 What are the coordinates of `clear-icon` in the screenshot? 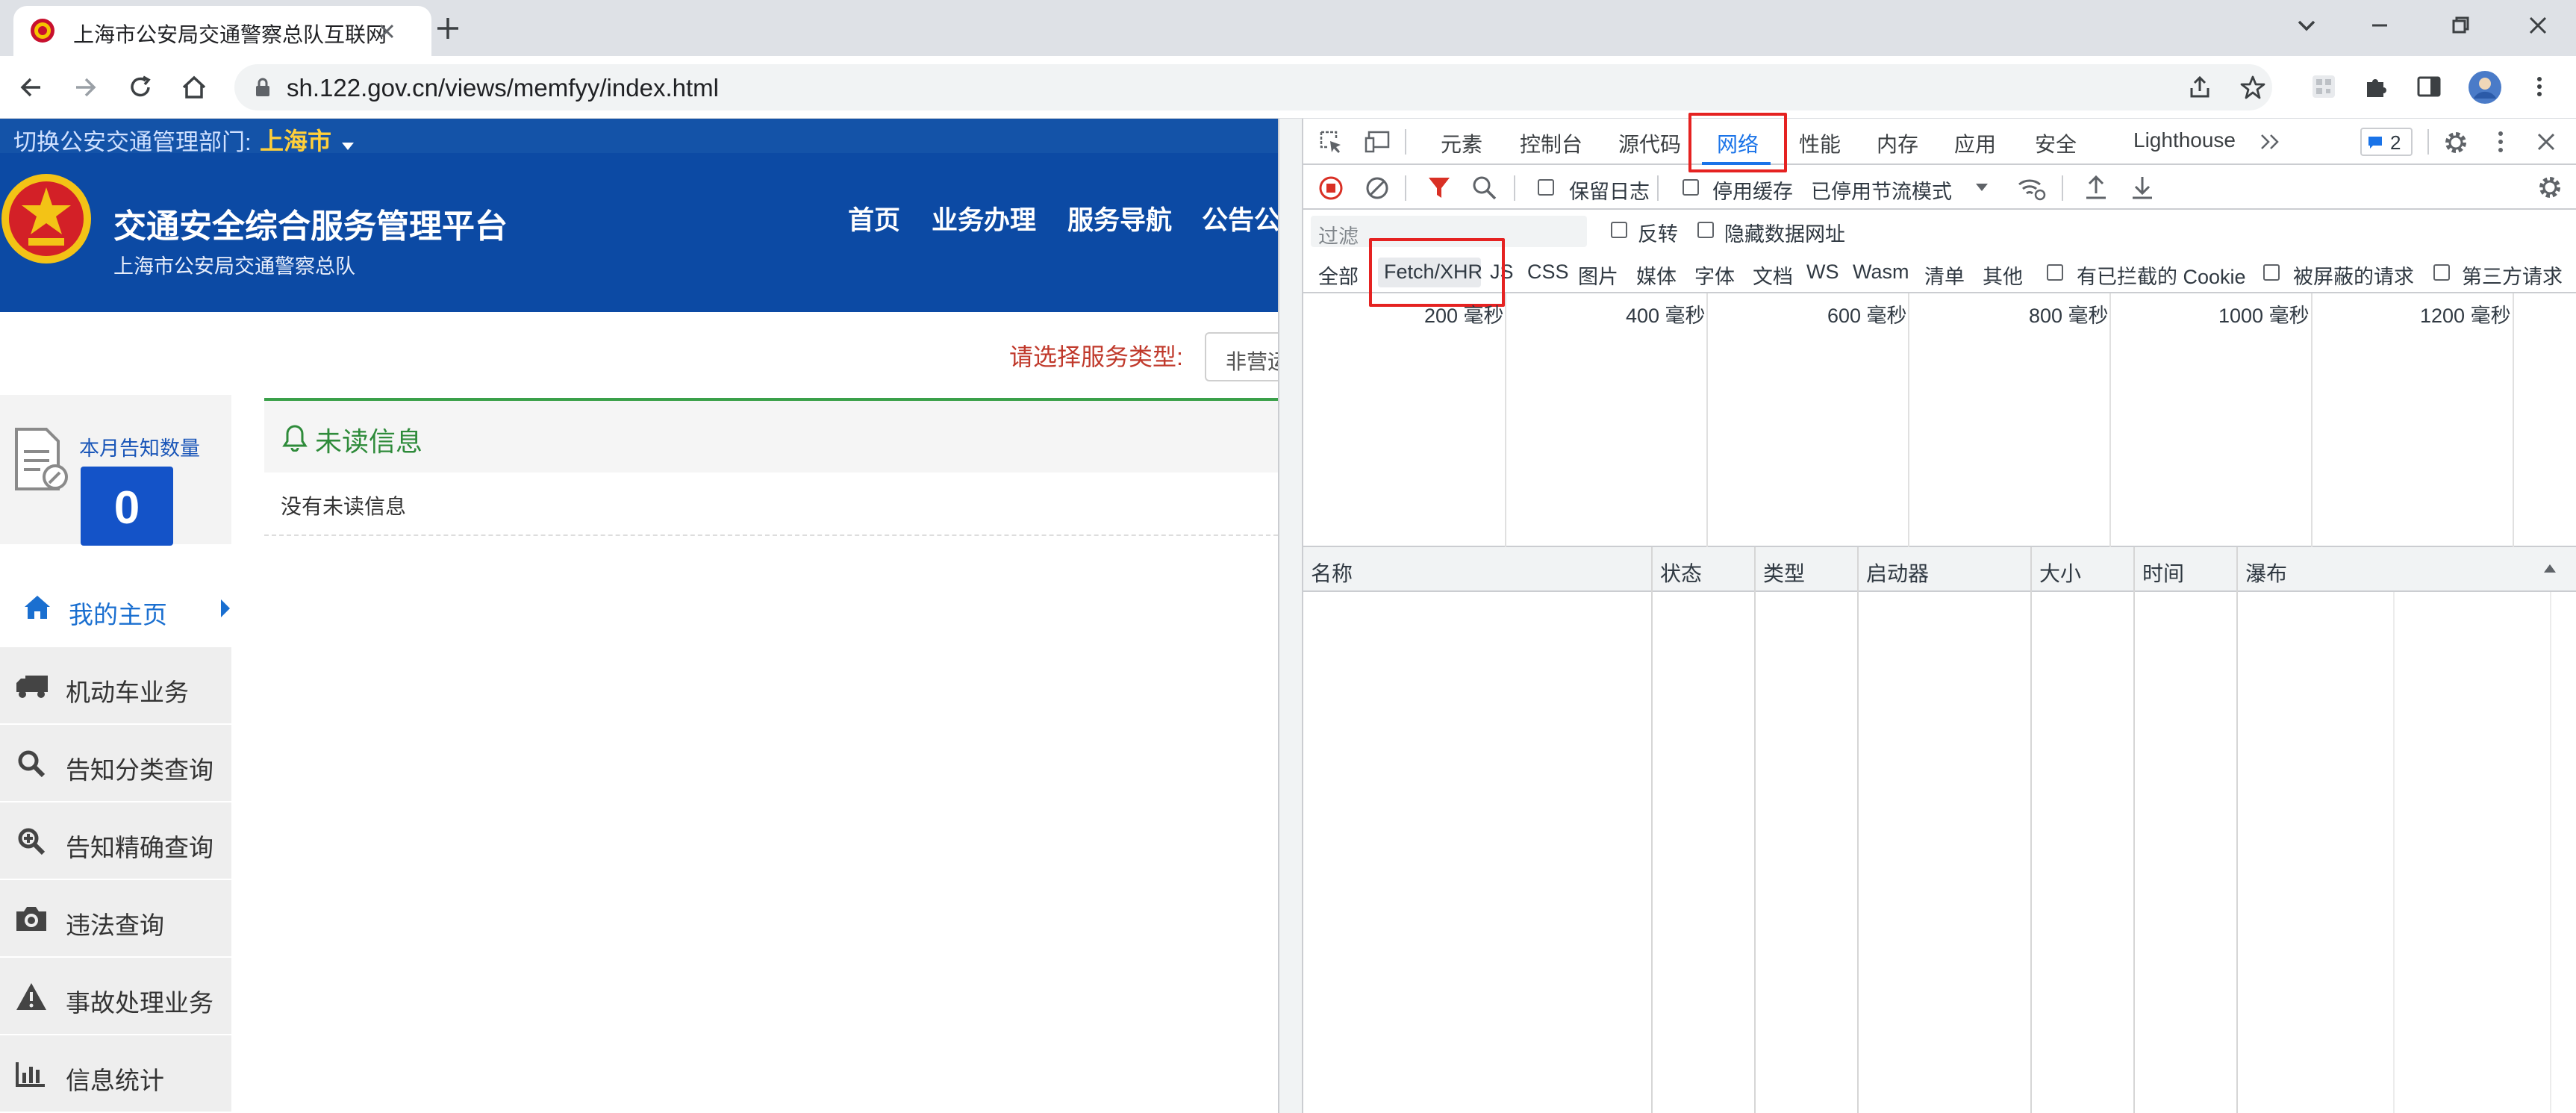 It's located at (1377, 188).